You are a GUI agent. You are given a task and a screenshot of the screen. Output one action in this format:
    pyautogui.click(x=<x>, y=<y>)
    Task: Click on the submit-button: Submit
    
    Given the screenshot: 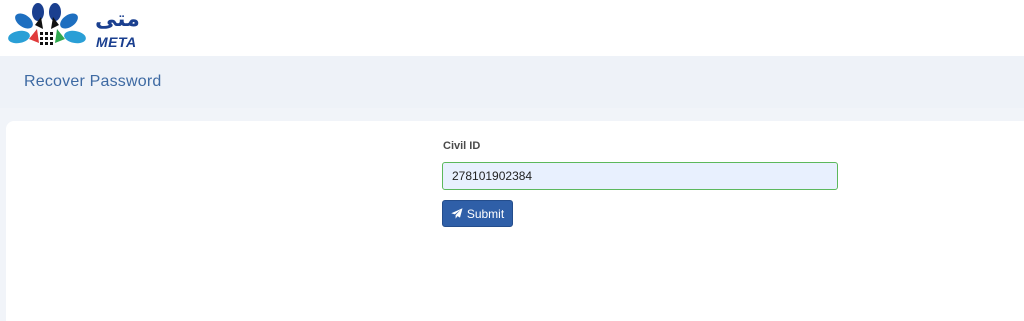 What is the action you would take?
    pyautogui.click(x=477, y=213)
    